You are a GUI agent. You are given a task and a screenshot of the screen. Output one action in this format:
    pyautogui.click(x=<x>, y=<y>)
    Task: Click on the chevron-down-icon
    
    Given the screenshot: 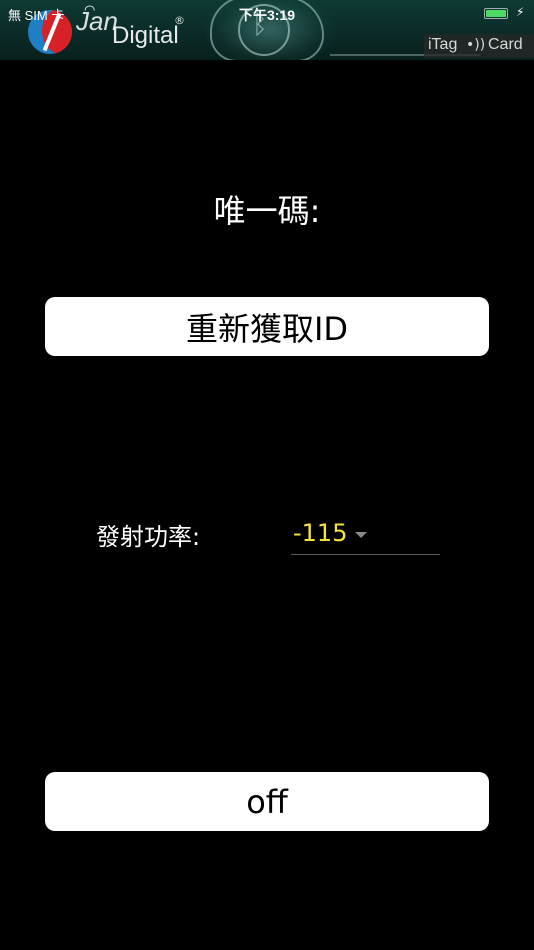 What is the action you would take?
    pyautogui.click(x=361, y=535)
    